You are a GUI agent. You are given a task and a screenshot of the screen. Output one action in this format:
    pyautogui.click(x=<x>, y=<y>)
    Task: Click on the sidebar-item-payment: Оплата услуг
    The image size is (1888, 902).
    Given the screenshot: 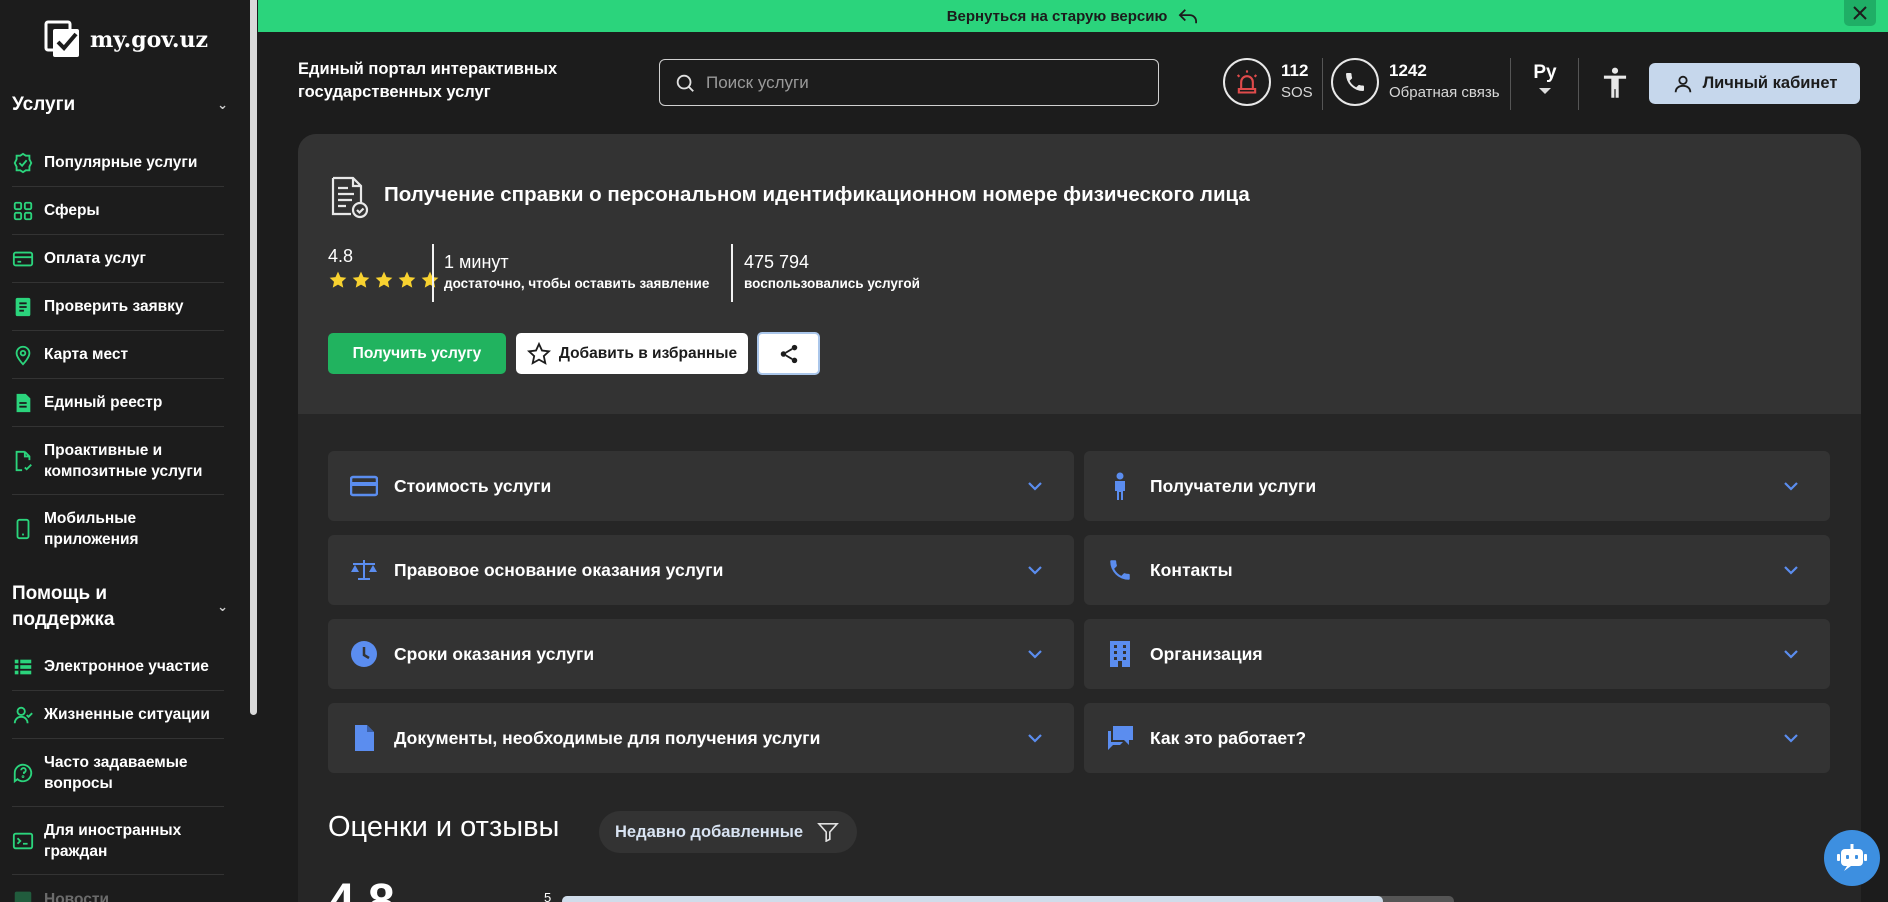 What is the action you would take?
    pyautogui.click(x=118, y=259)
    